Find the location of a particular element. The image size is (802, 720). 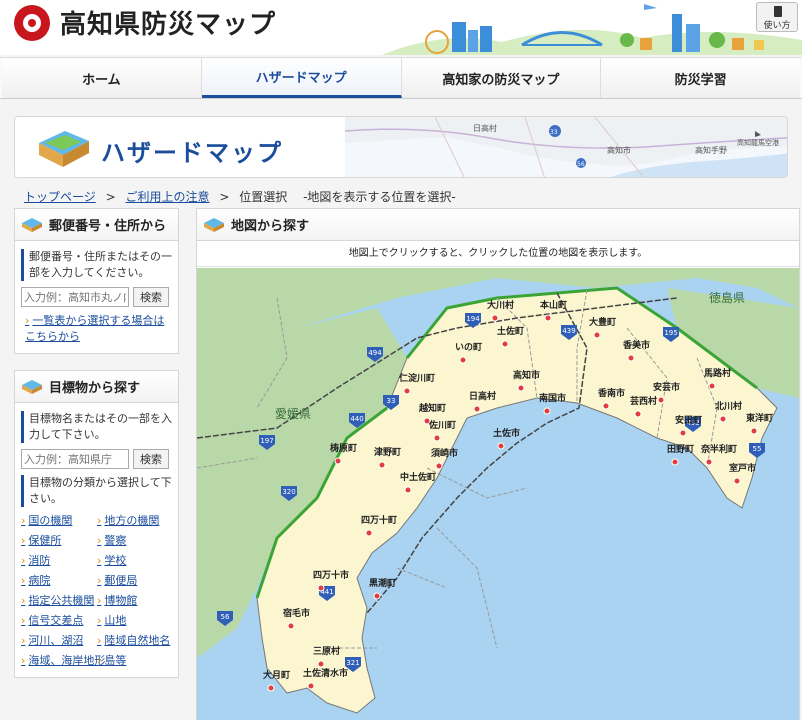

city-label: 高知市 is located at coordinates (526, 375).